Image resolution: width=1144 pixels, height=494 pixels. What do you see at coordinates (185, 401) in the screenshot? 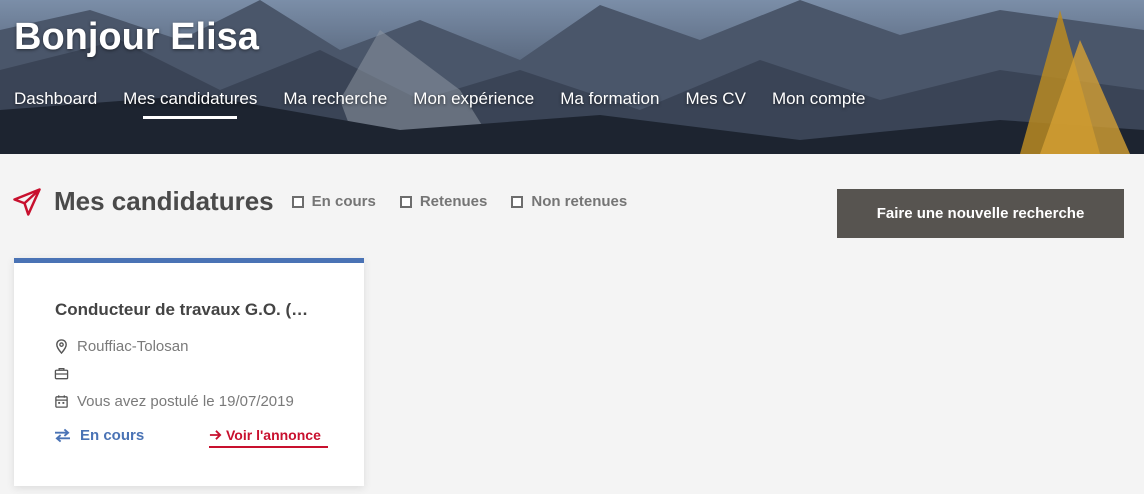
I see `applied-date-text: Vous avez postulé le 19/07/2019` at bounding box center [185, 401].